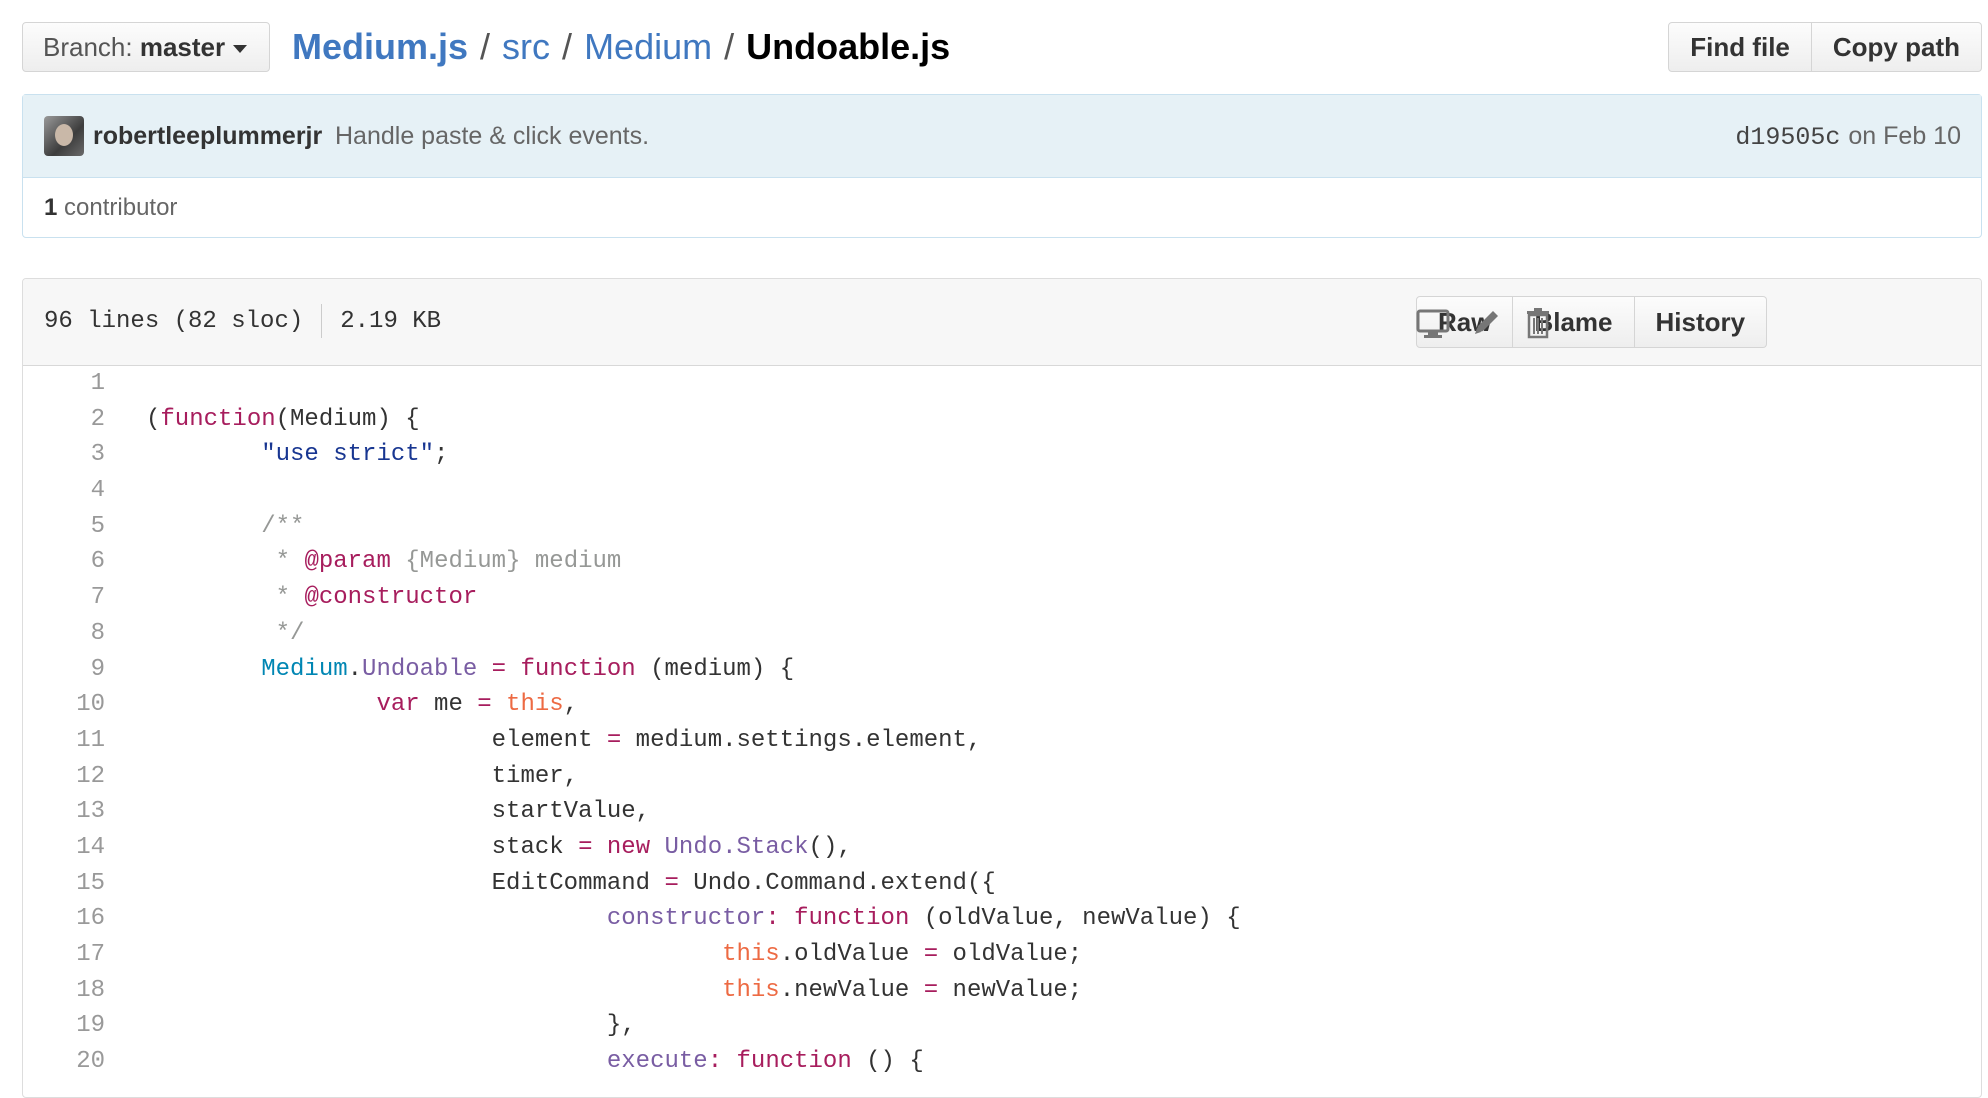 This screenshot has width=1988, height=1098. Describe the element at coordinates (362, 776) in the screenshot. I see `code-token: timer,` at that location.